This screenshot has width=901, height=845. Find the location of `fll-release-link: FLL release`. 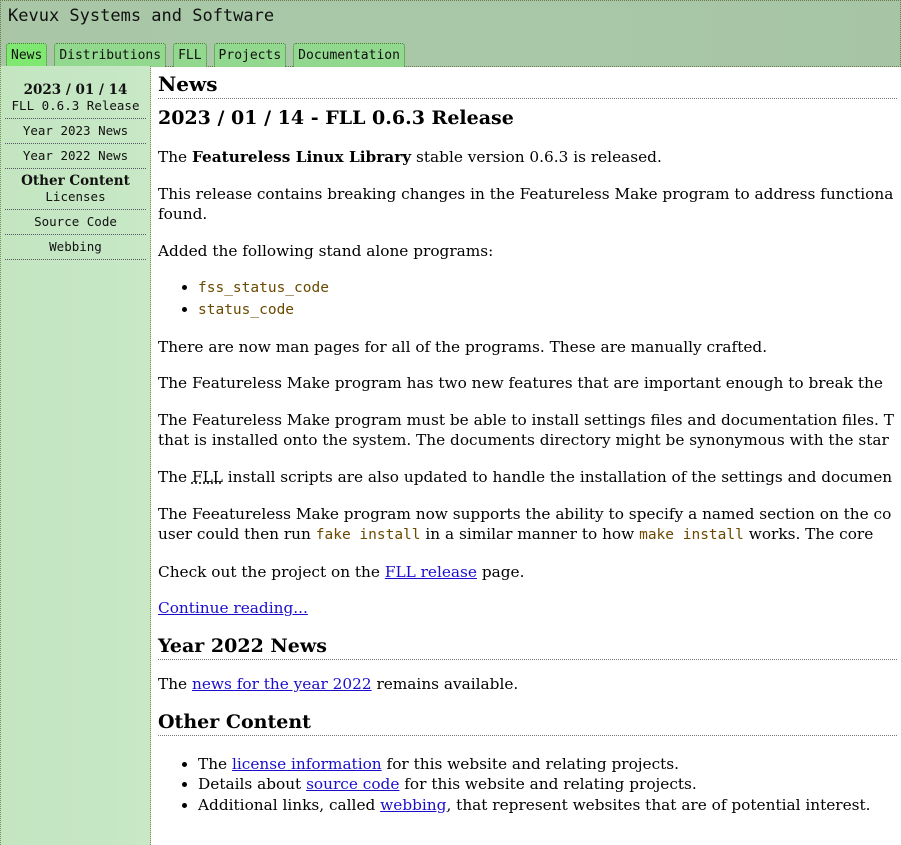

fll-release-link: FLL release is located at coordinates (431, 572).